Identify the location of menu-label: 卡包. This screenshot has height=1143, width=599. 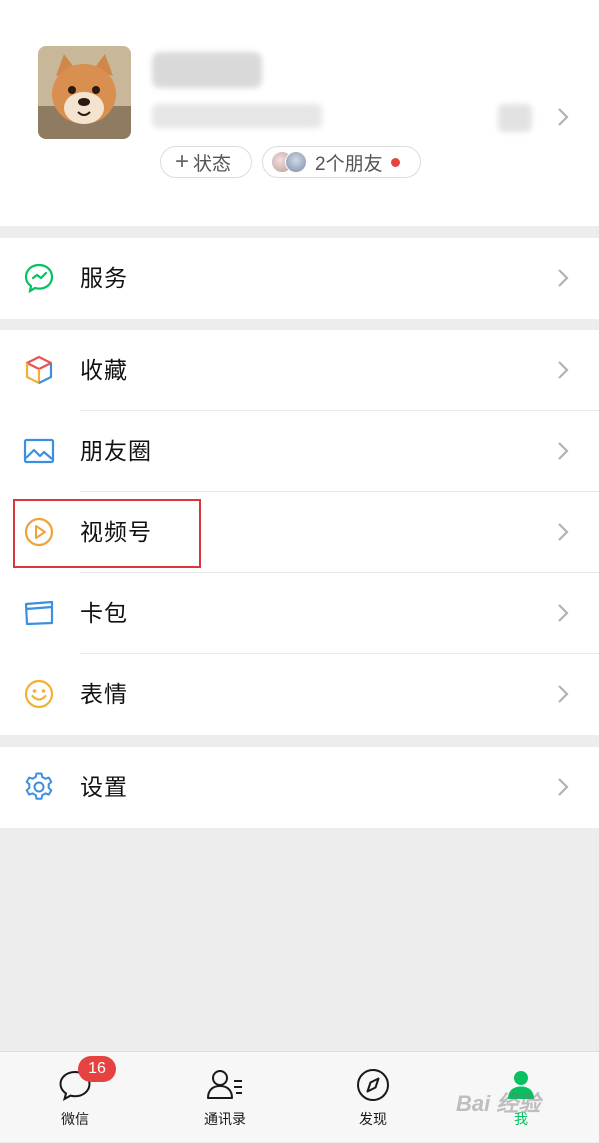
(104, 613).